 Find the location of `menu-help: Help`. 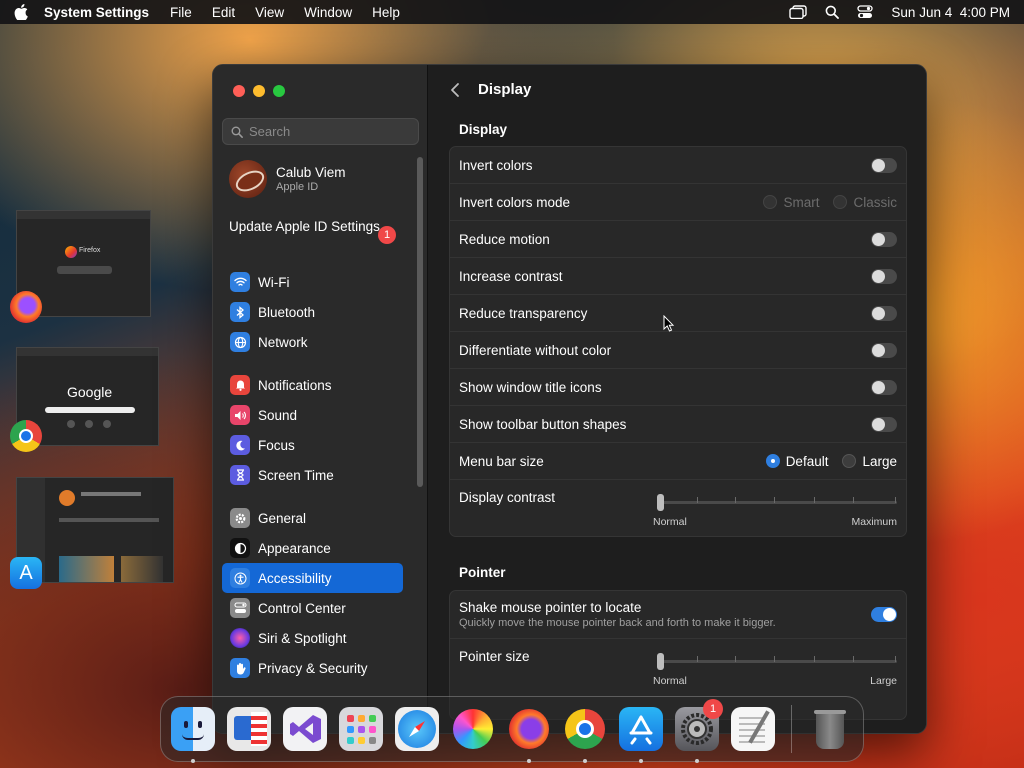

menu-help: Help is located at coordinates (386, 12).